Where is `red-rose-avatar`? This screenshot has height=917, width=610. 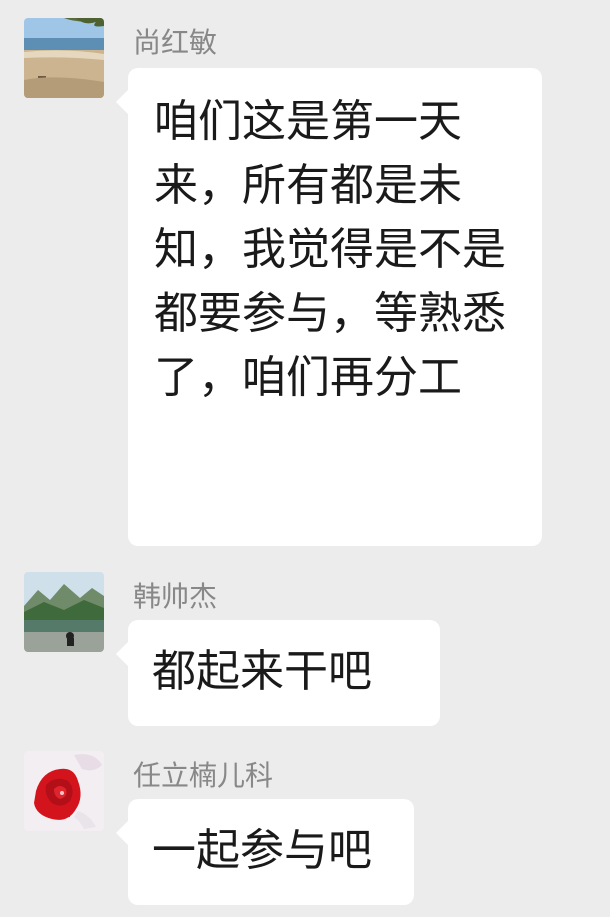 red-rose-avatar is located at coordinates (64, 791).